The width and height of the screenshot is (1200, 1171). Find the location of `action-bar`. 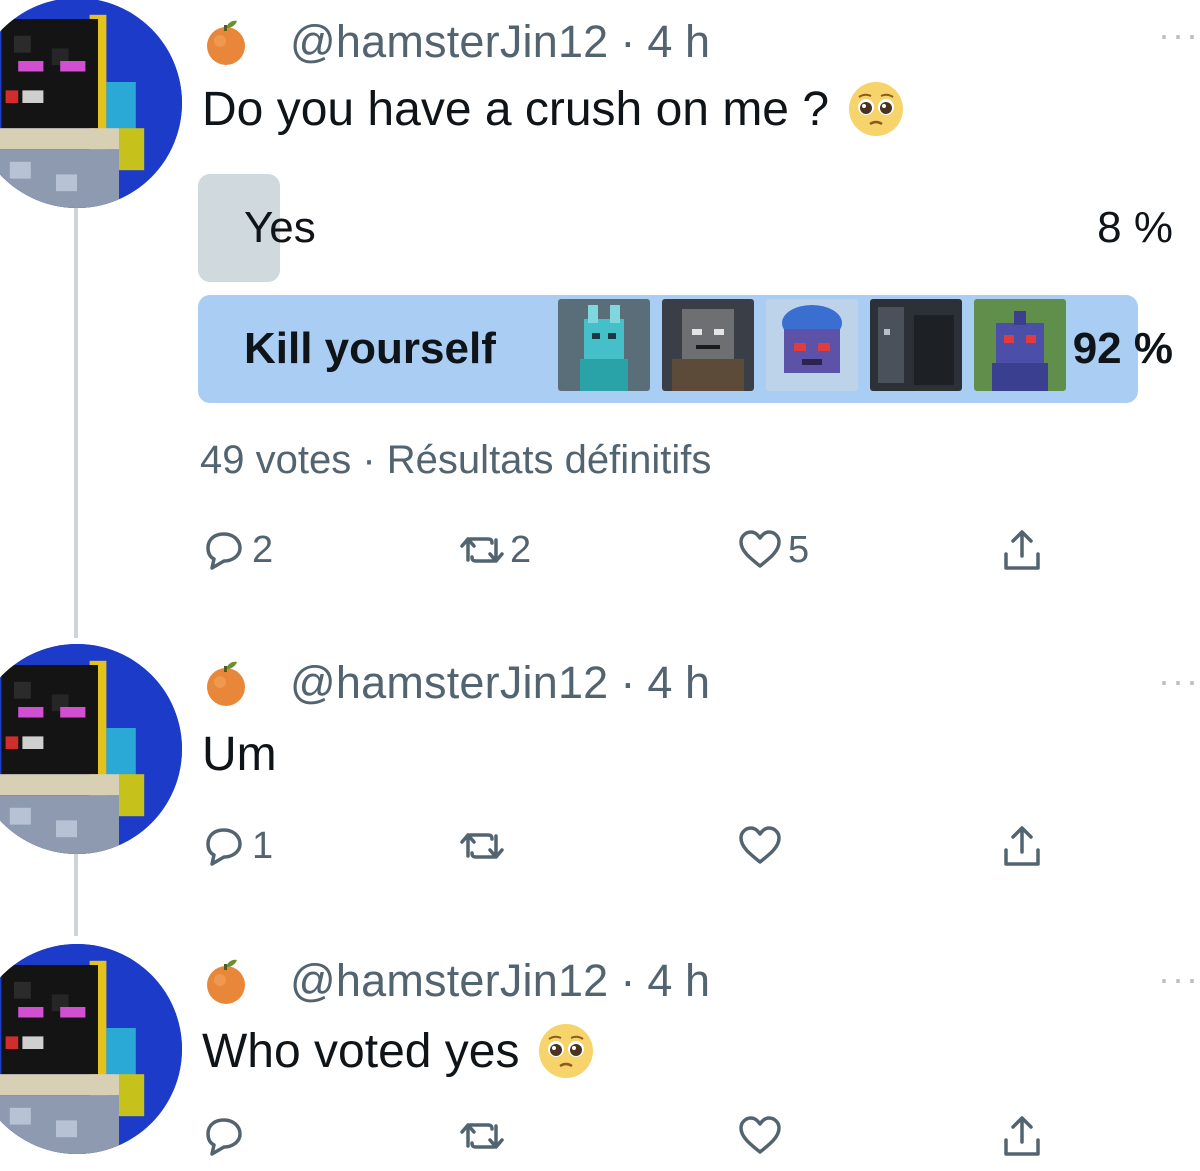

action-bar is located at coordinates (630, 1136).